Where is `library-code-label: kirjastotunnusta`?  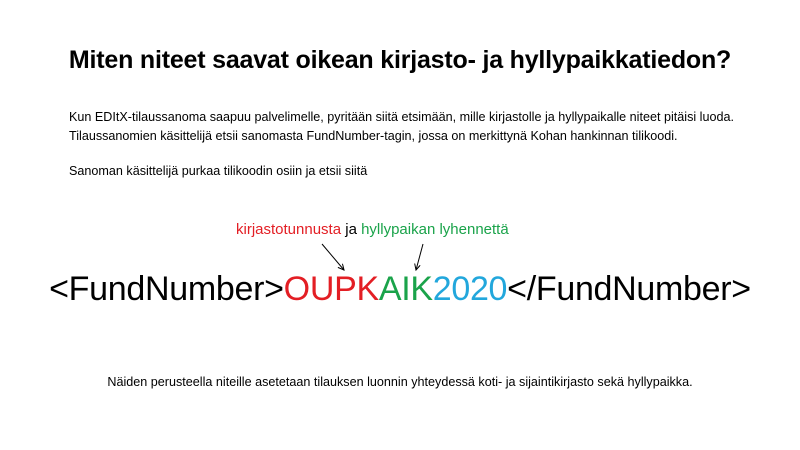
library-code-label: kirjastotunnusta is located at coordinates (289, 229).